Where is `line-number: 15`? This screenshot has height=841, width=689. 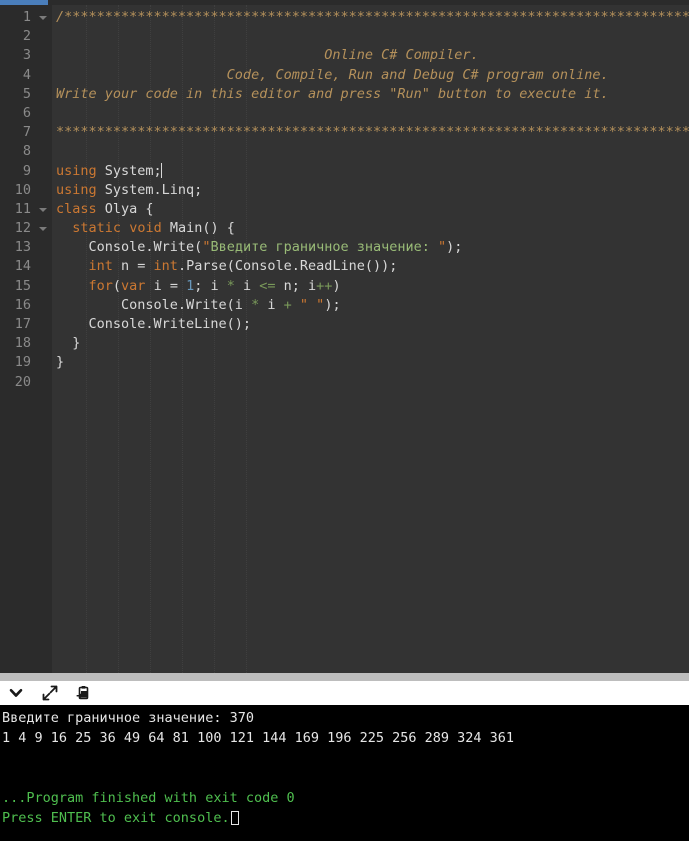 line-number: 15 is located at coordinates (22, 285).